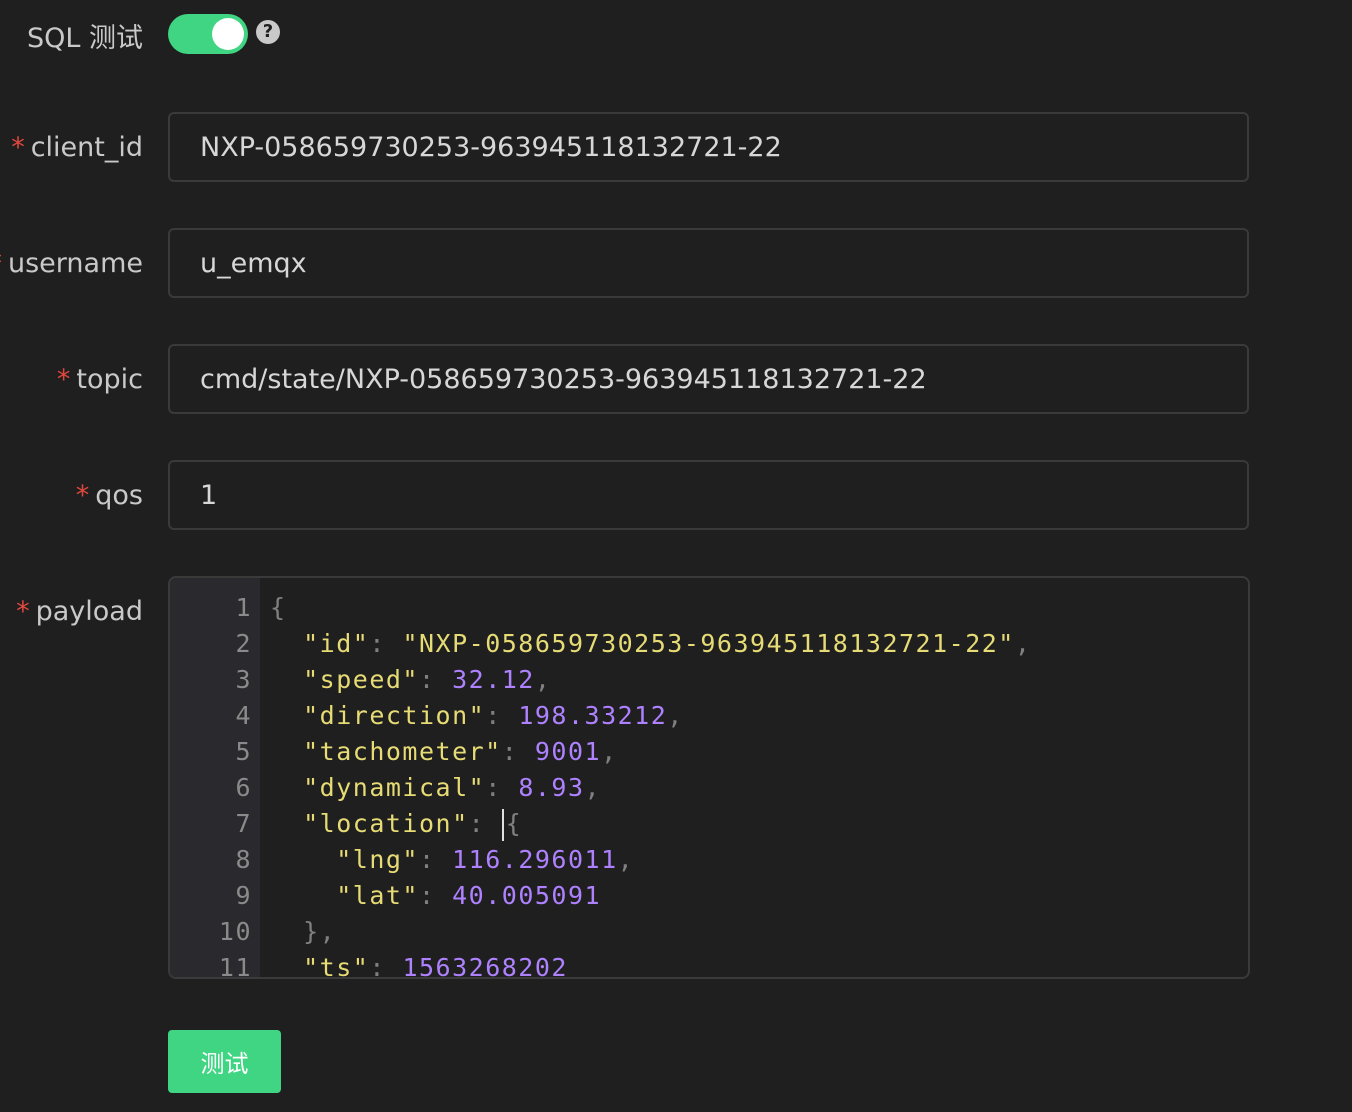  Describe the element at coordinates (243, 787) in the screenshot. I see `line-number: 6` at that location.